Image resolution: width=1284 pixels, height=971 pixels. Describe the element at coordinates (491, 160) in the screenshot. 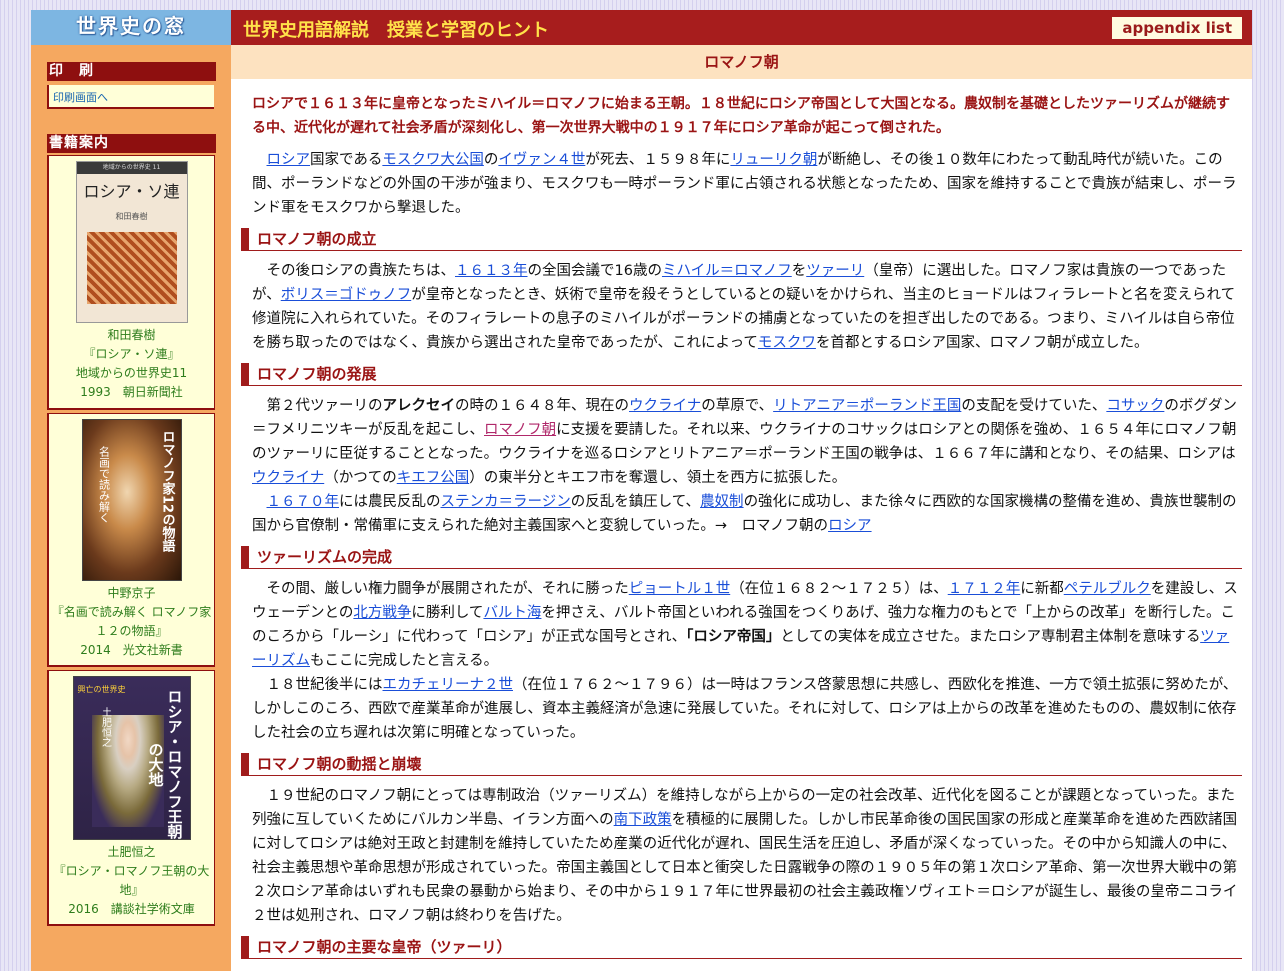

I see `text: の` at that location.